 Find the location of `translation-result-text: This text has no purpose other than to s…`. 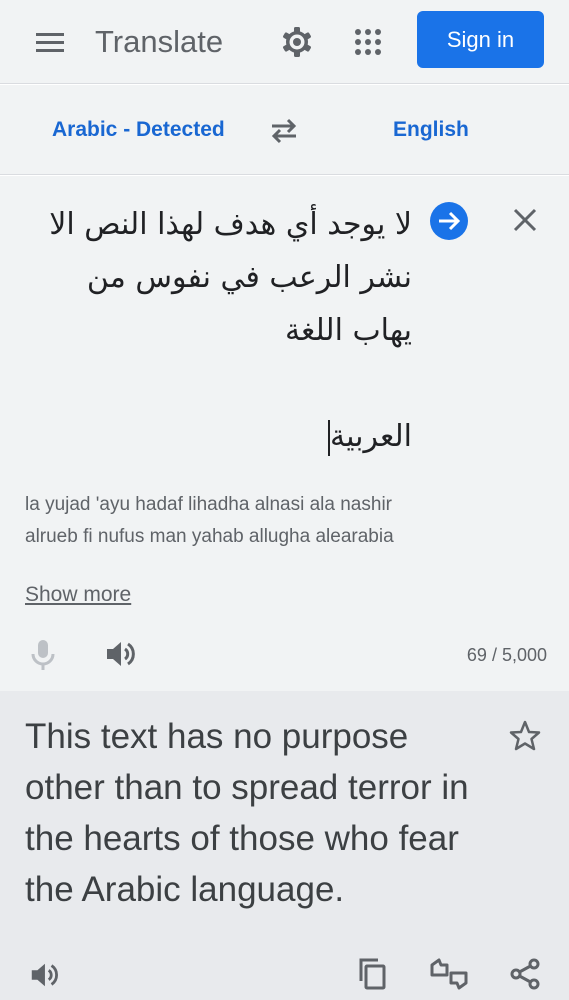

translation-result-text: This text has no purpose other than to s… is located at coordinates (247, 813).